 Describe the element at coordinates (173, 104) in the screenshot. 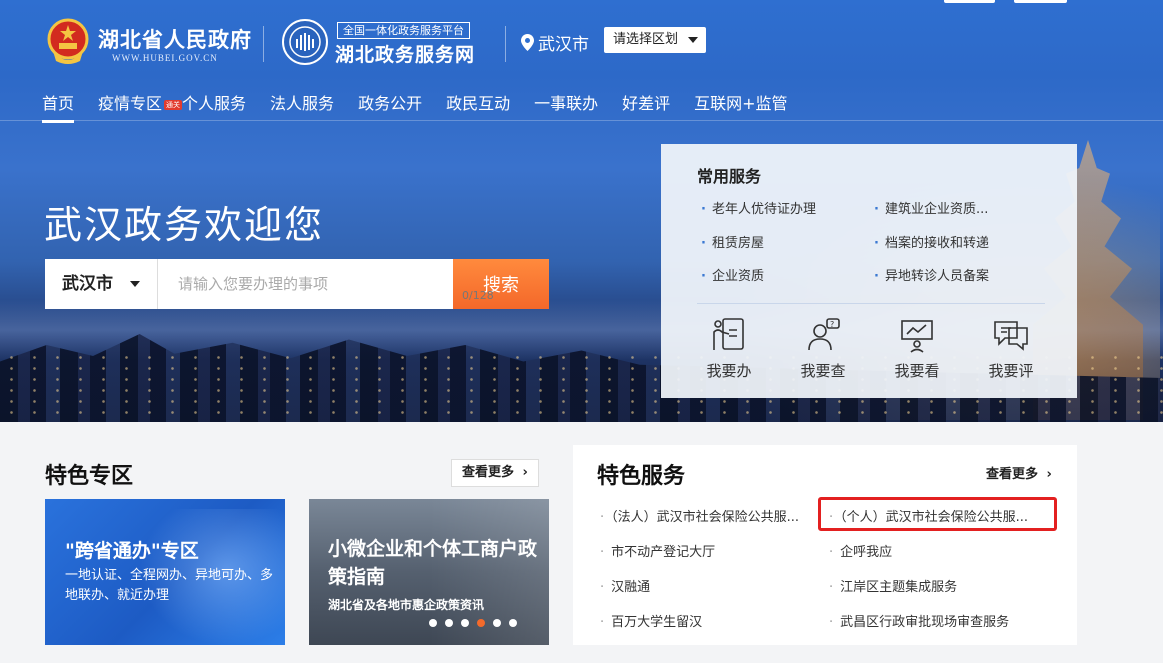

I see `nav-badge: 通关` at that location.